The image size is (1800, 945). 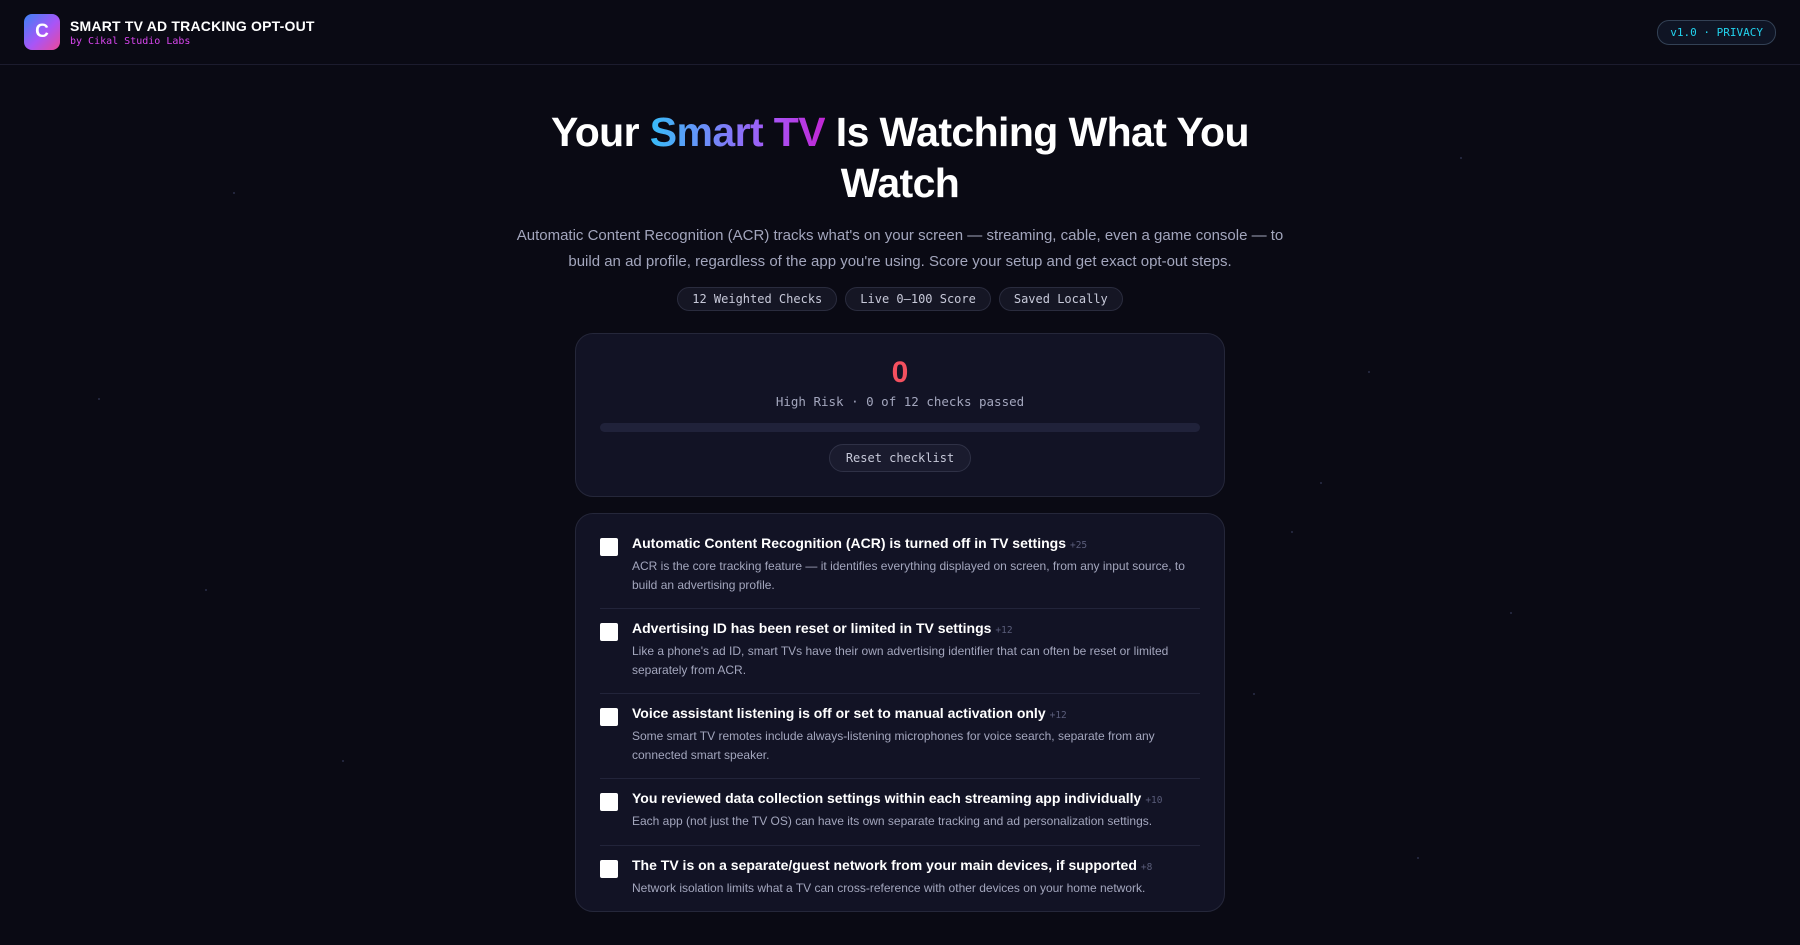 I want to click on app-subtitle: by Cikal Studio Labs, so click(x=130, y=41).